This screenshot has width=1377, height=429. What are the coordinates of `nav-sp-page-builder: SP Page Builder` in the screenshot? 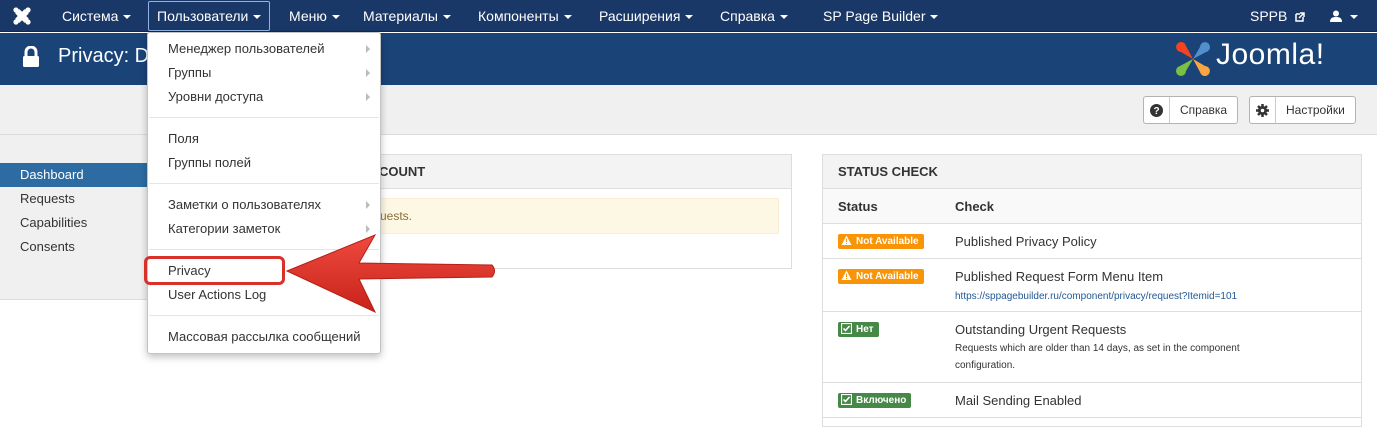 It's located at (880, 16).